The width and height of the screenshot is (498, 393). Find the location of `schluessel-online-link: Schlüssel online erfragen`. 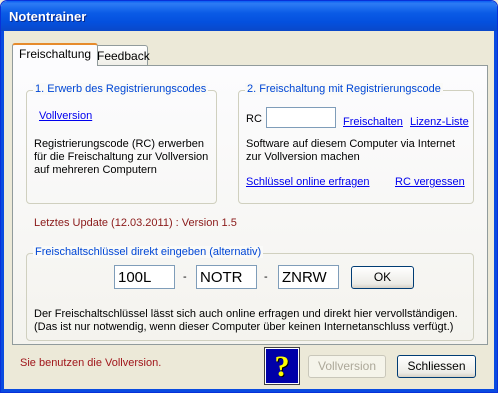

schluessel-online-link: Schlüssel online erfragen is located at coordinates (308, 182).